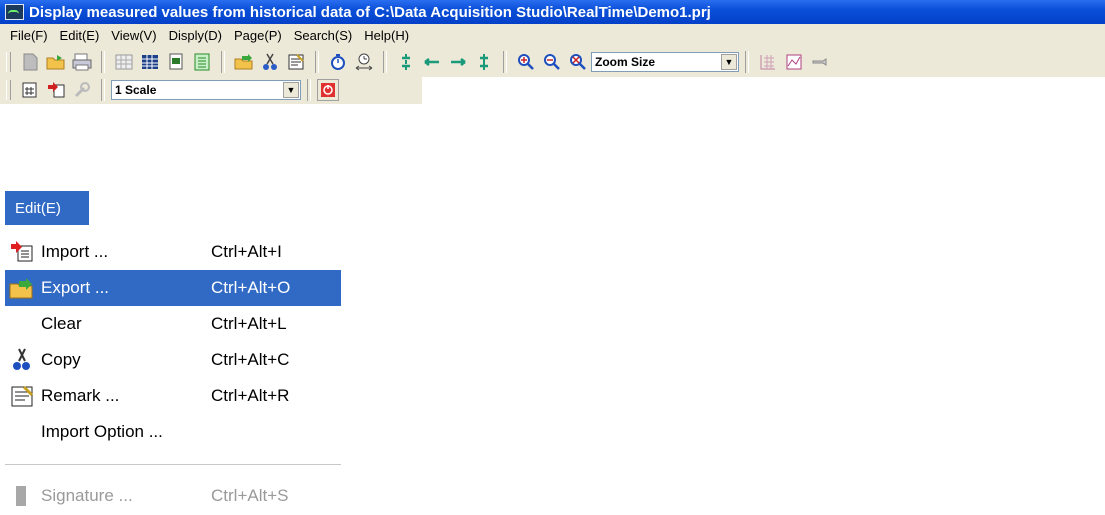 This screenshot has width=1105, height=515. What do you see at coordinates (338, 62) in the screenshot?
I see `stopwatch-icon` at bounding box center [338, 62].